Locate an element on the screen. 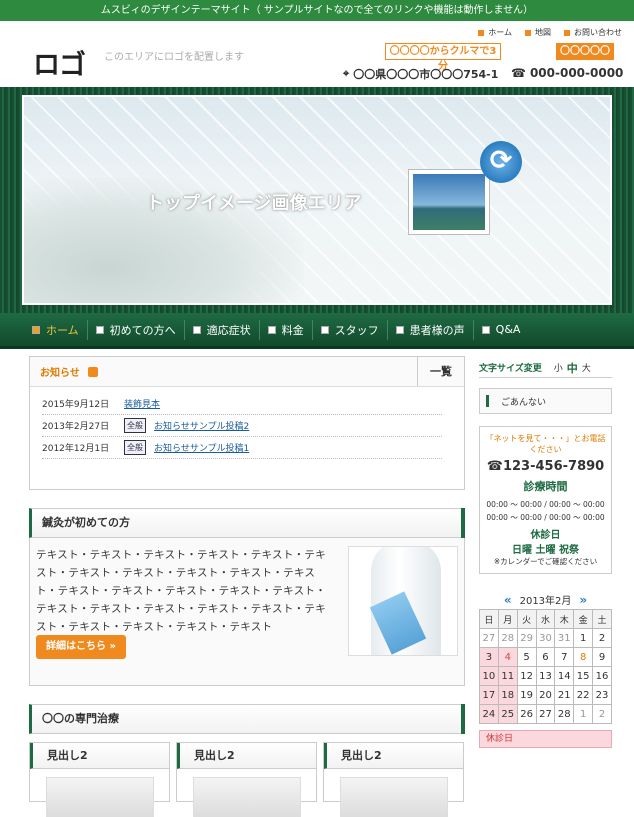  nav-label: ホーム is located at coordinates (62, 330).